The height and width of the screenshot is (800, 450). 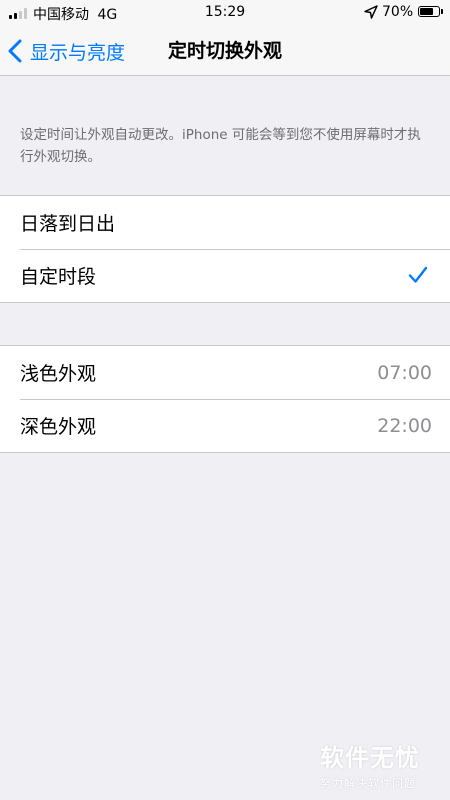 I want to click on custom-times-group: 浅色外观 07:00 深色外观 22:00, so click(x=225, y=399).